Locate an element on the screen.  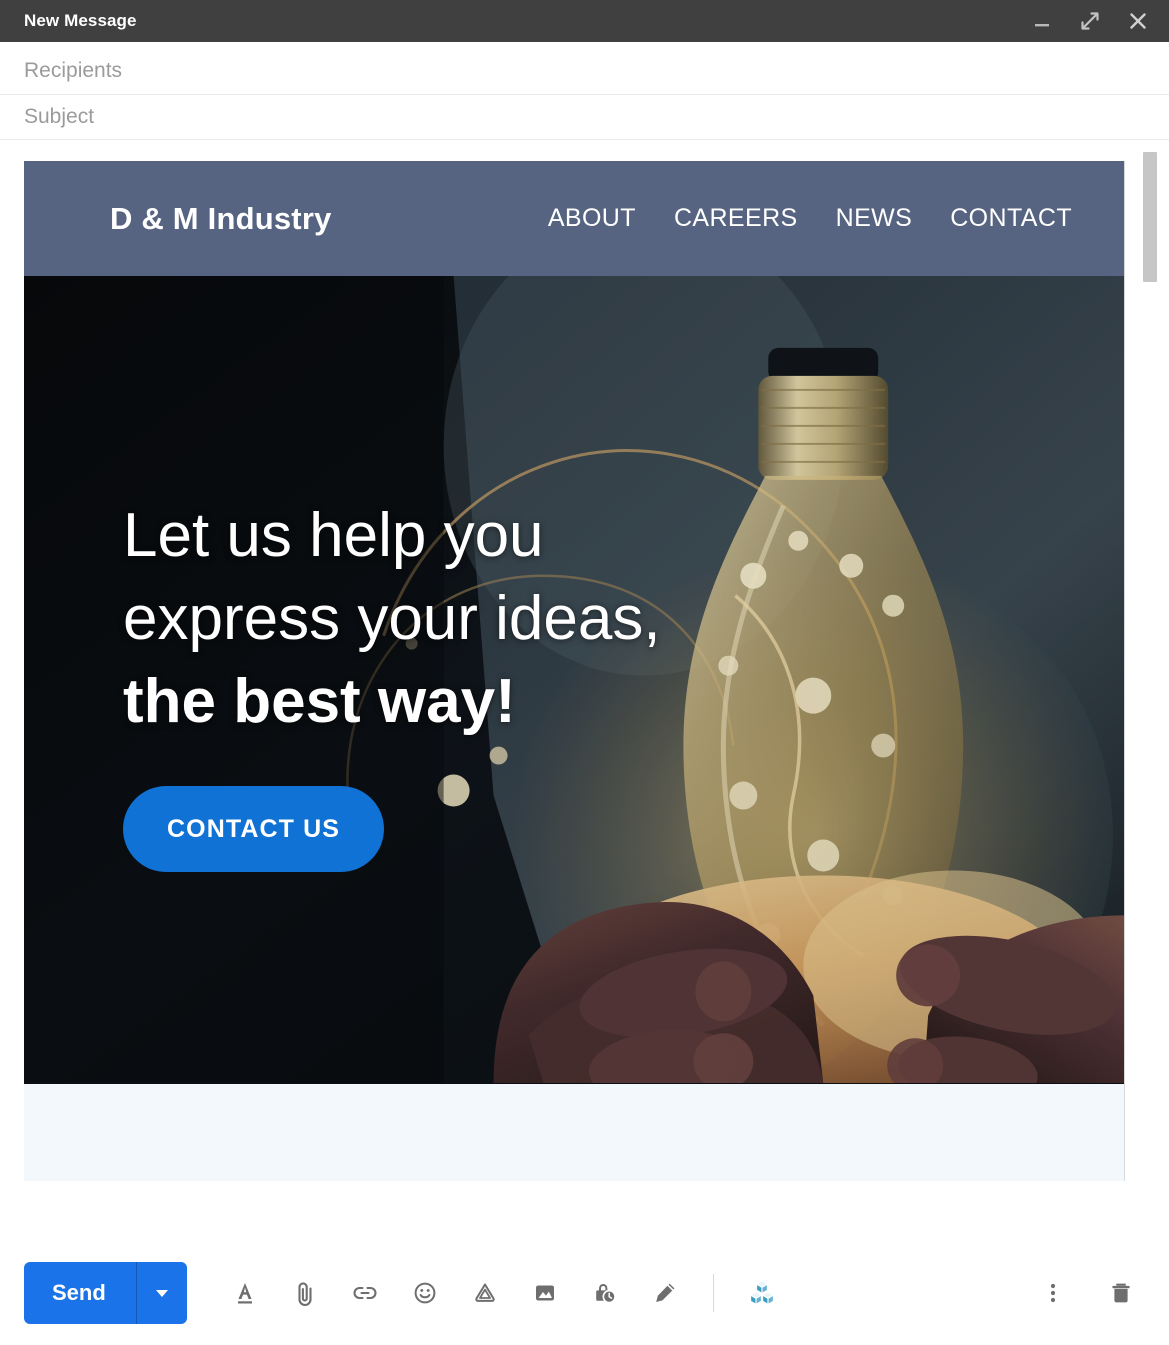
site-logo: D & M Industry is located at coordinates (221, 218).